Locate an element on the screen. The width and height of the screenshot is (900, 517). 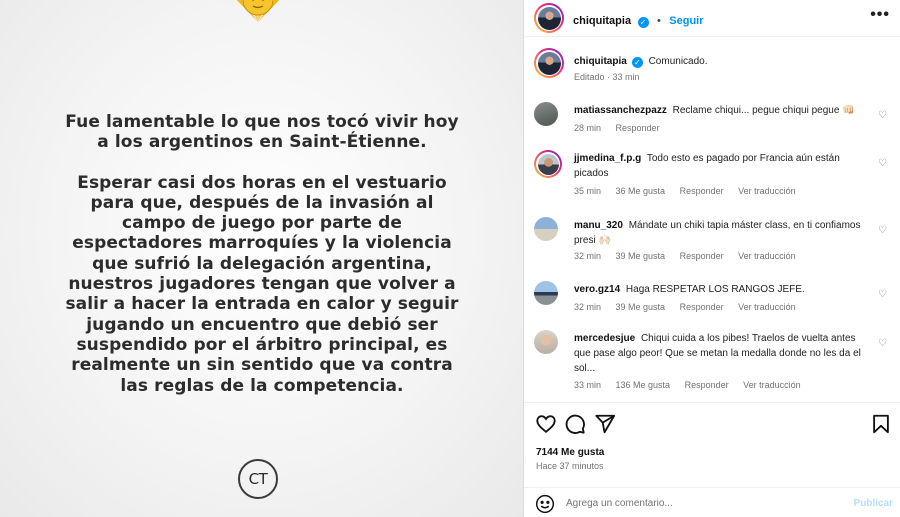
save-bookmark-icon is located at coordinates (881, 424).